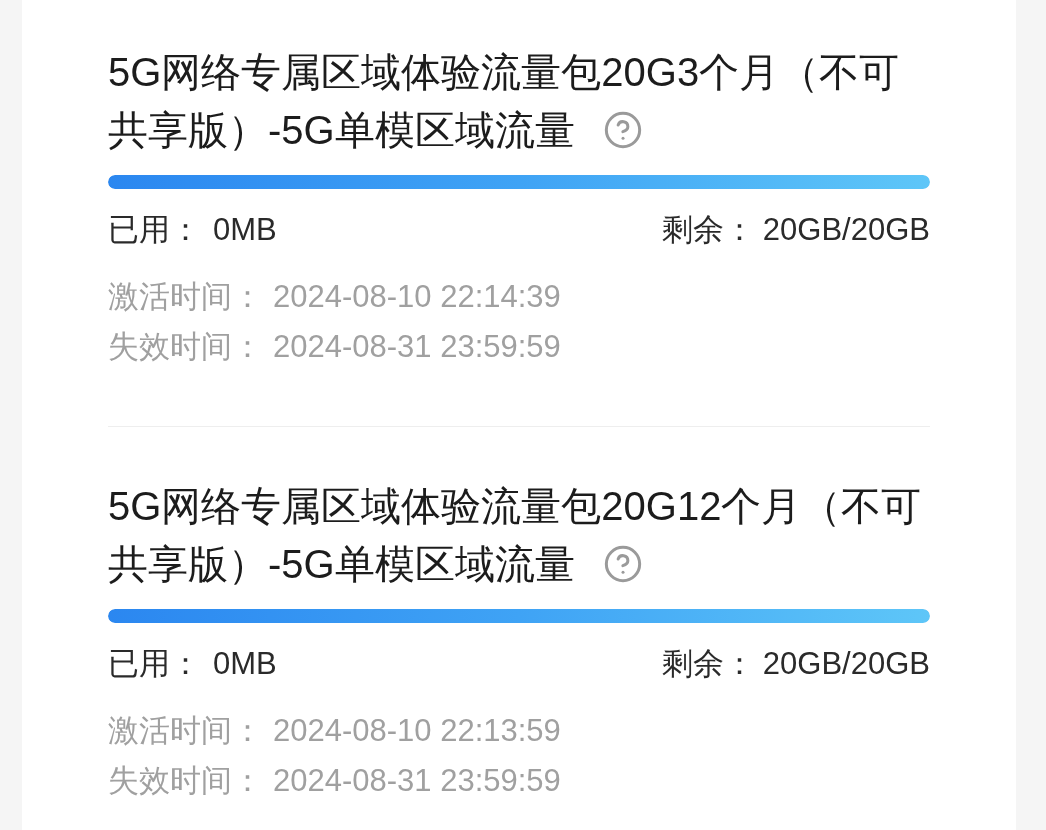  What do you see at coordinates (504, 72) in the screenshot?
I see `package-title: 5G网络专属区域体验流量包20G3个月（不可` at bounding box center [504, 72].